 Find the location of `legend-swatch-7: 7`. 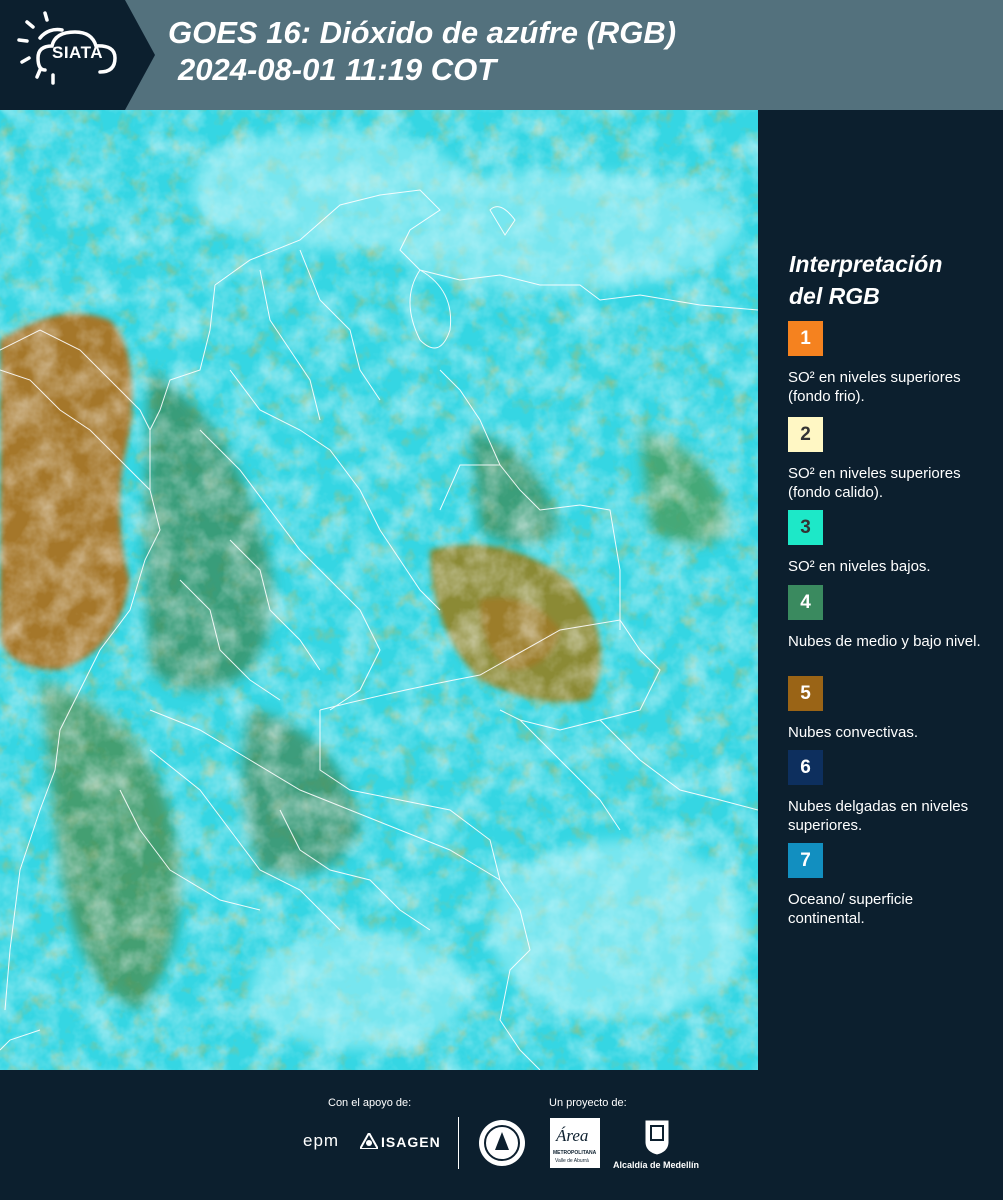

legend-swatch-7: 7 is located at coordinates (805, 860).